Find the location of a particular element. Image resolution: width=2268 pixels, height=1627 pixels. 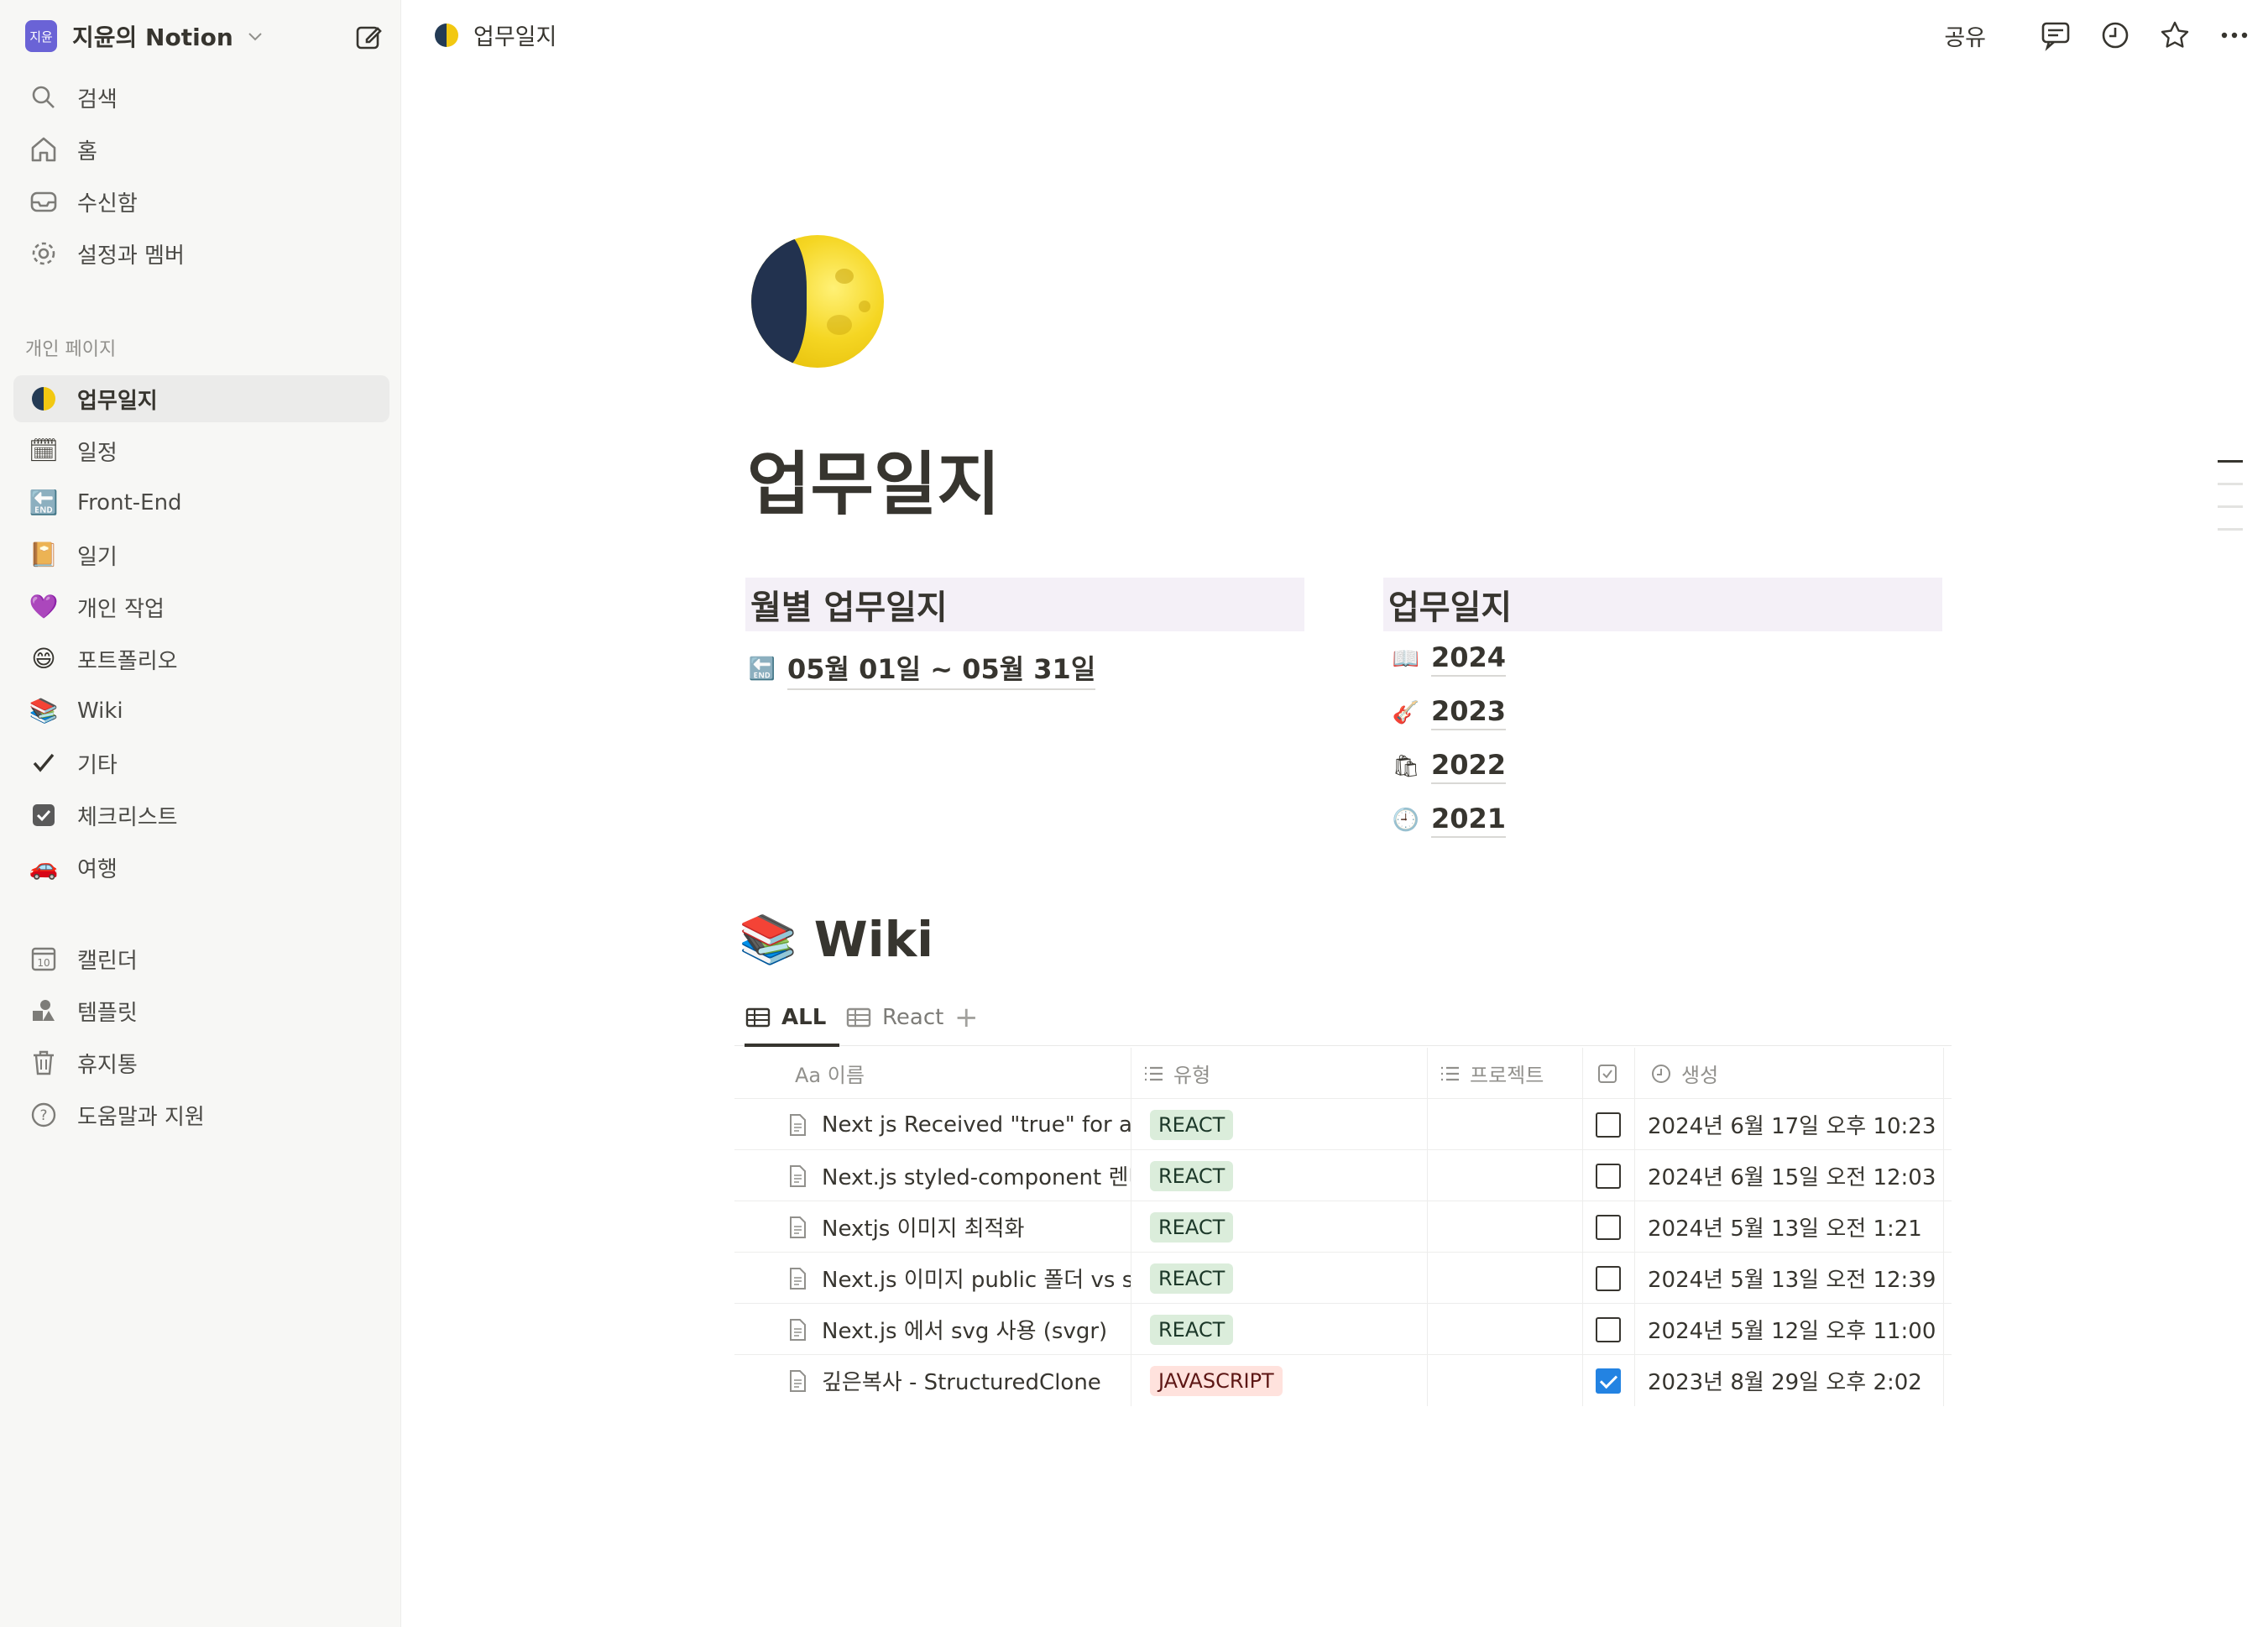

page-outline is located at coordinates (2230, 506).